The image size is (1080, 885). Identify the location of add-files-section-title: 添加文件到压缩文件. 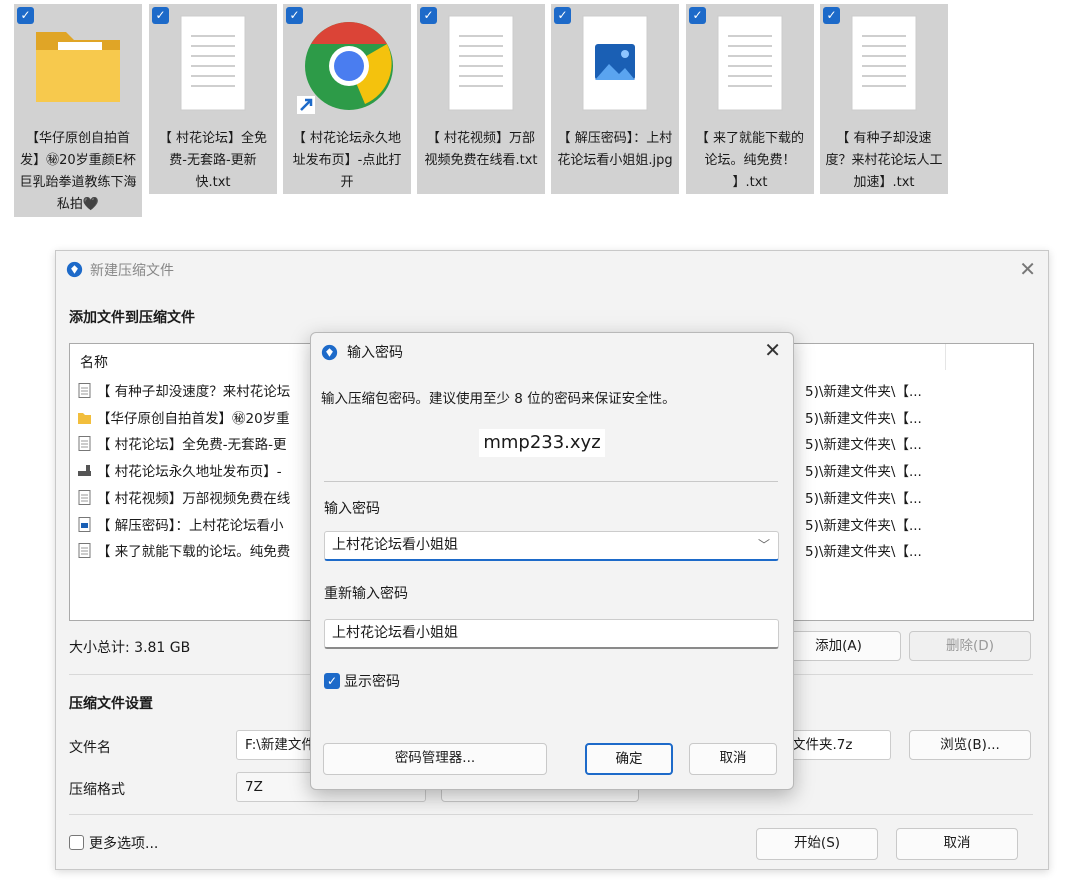
(132, 318).